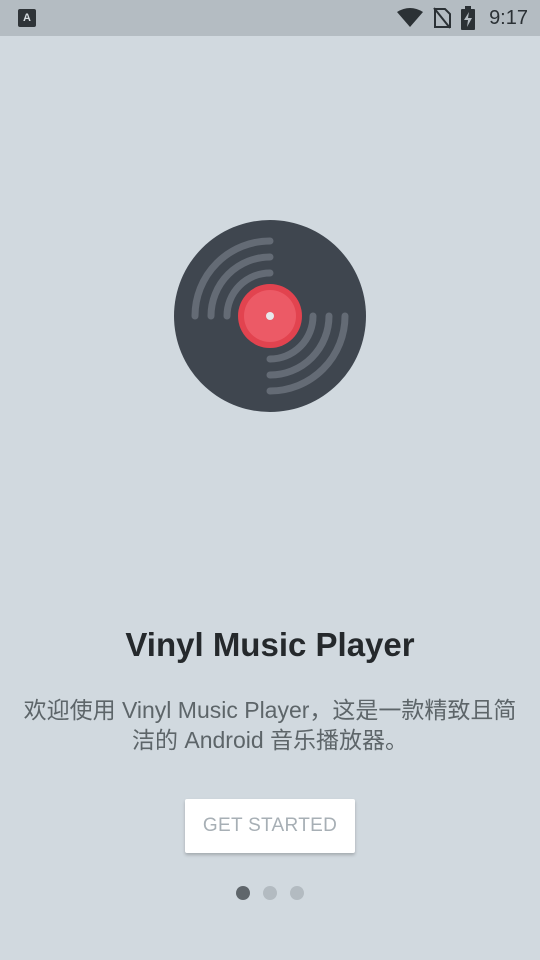  Describe the element at coordinates (270, 18) in the screenshot. I see `status-bar: A 9:17` at that location.